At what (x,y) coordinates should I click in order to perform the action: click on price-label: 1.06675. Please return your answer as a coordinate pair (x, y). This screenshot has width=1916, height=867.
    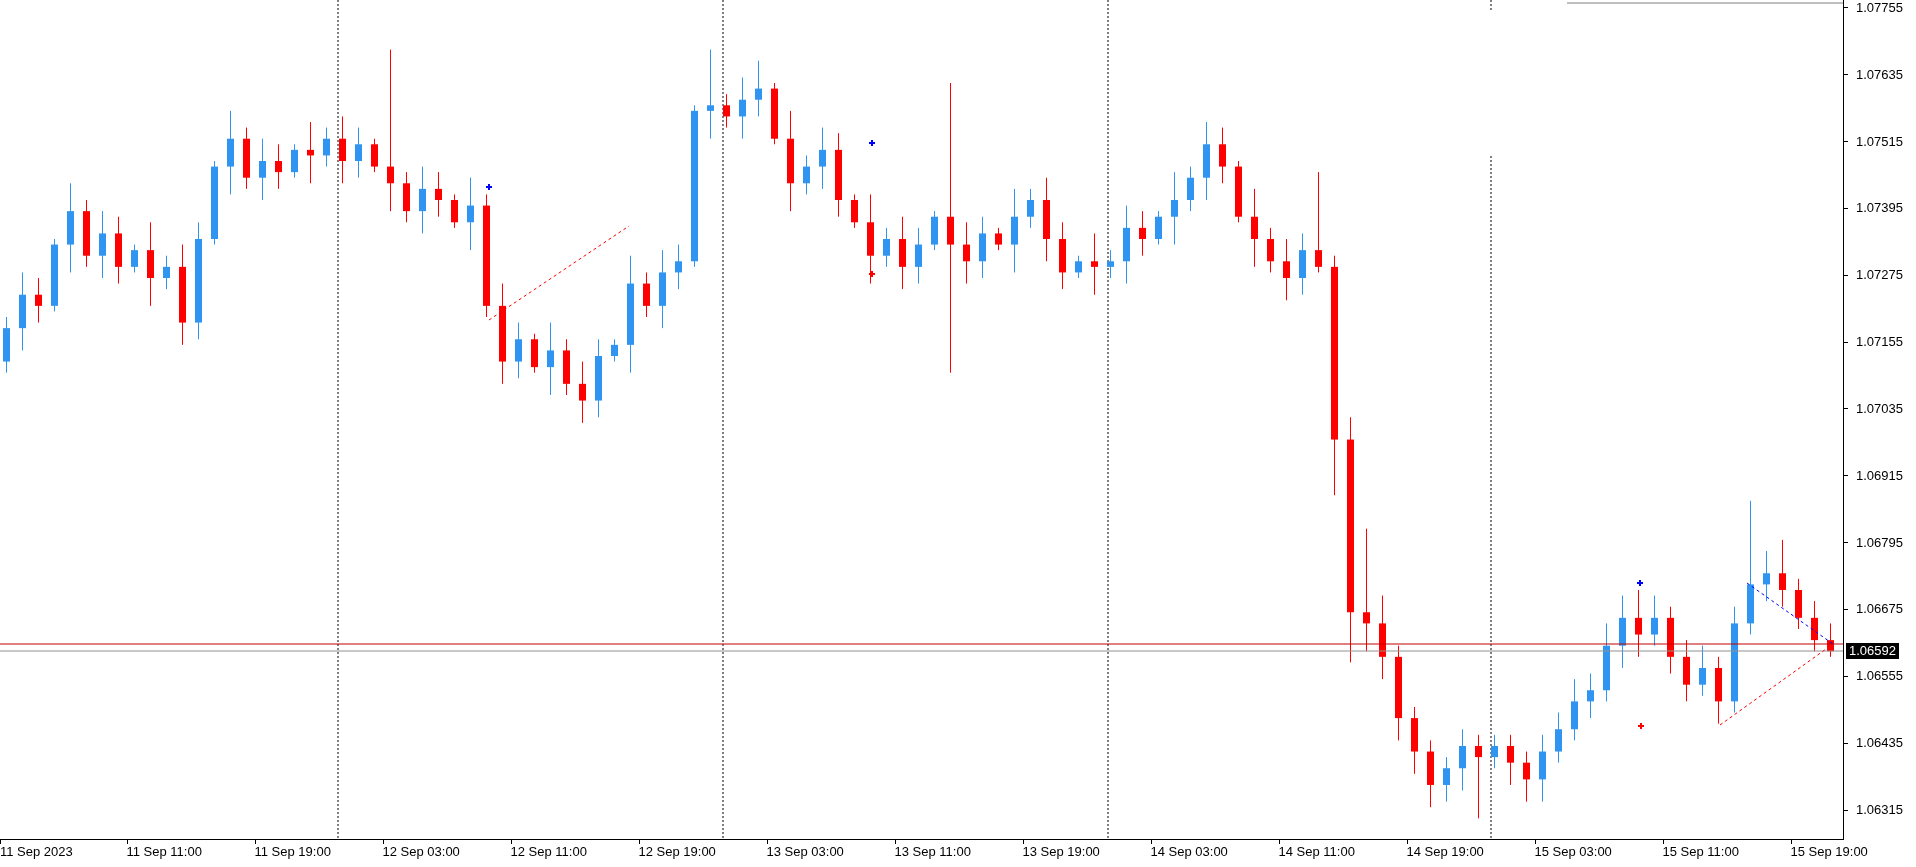
    Looking at the image, I should click on (1879, 609).